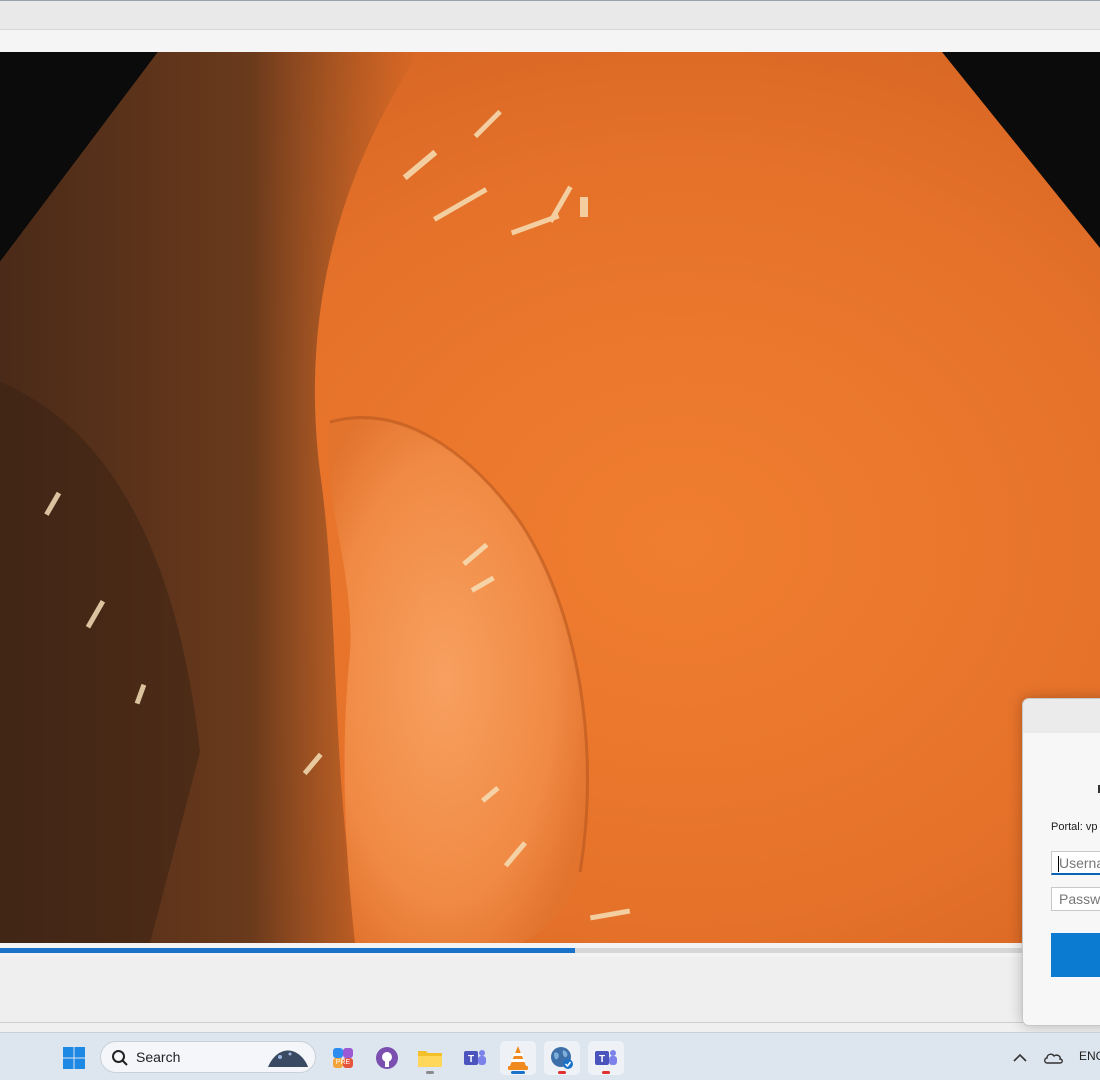 The height and width of the screenshot is (1080, 1100). Describe the element at coordinates (1079, 863) in the screenshot. I see `username-placeholder: Userna` at that location.